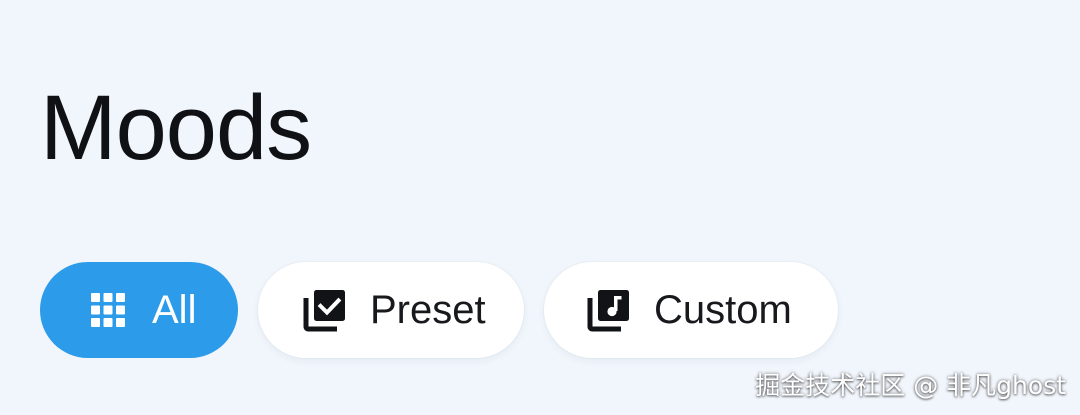  Describe the element at coordinates (108, 310) in the screenshot. I see `grid-icon` at that location.